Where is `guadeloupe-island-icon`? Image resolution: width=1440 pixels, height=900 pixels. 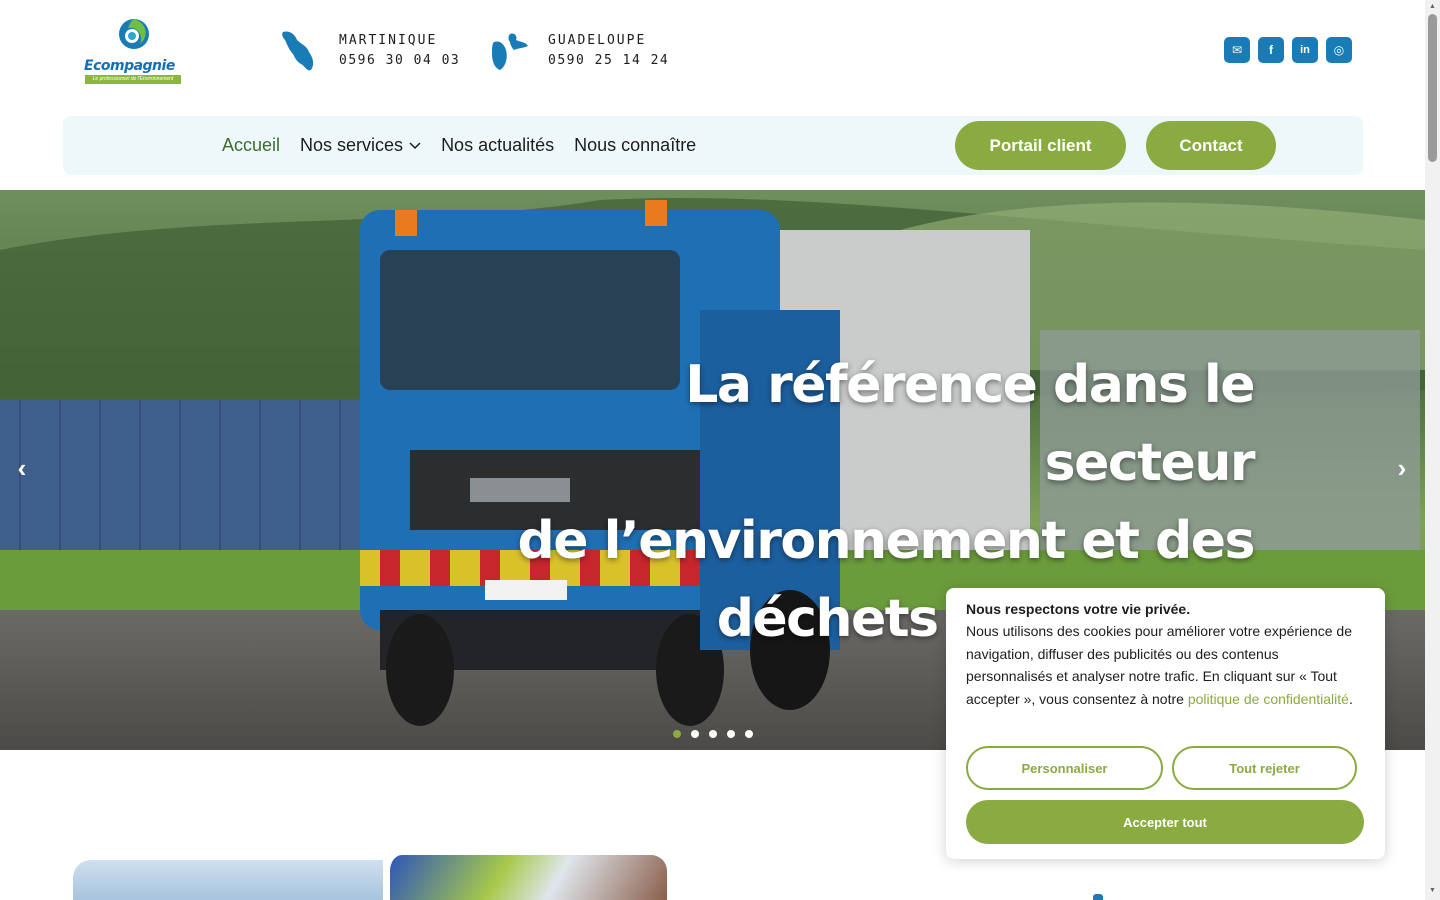
guadeloupe-island-icon is located at coordinates (510, 51).